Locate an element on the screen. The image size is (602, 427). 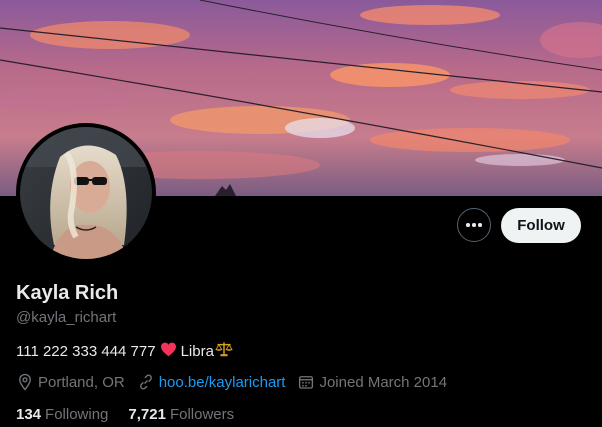
bio-text: 111 222 333 444 777 is located at coordinates (86, 351).